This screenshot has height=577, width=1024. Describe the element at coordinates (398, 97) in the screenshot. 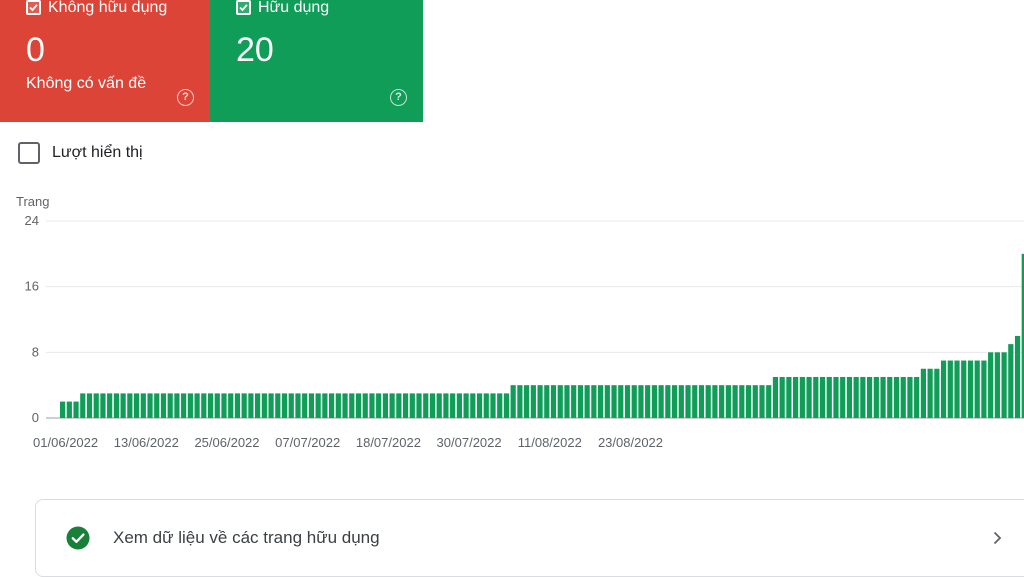

I see `help-icon: ?` at that location.